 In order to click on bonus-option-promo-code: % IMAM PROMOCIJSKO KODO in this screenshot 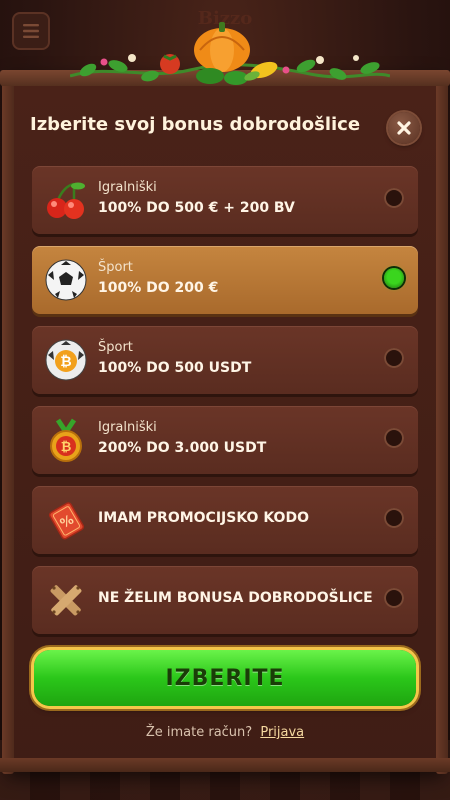, I will do `click(225, 520)`.